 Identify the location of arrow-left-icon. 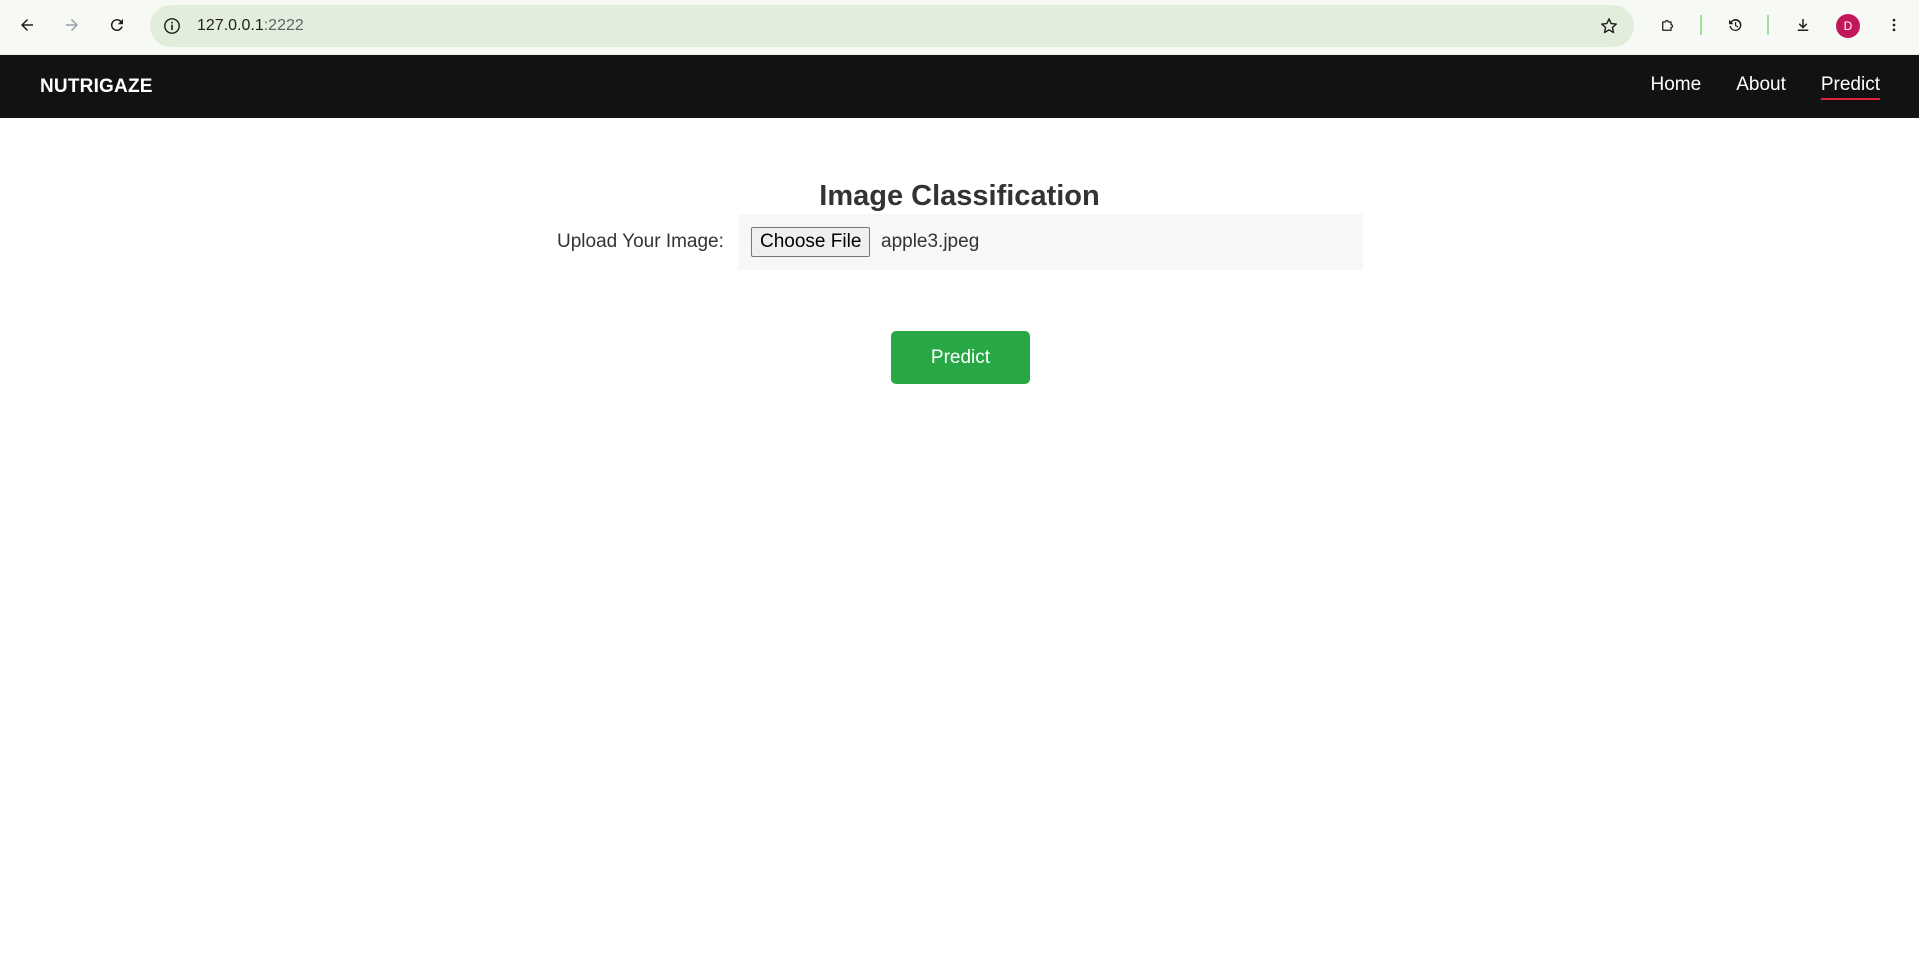
(27, 25).